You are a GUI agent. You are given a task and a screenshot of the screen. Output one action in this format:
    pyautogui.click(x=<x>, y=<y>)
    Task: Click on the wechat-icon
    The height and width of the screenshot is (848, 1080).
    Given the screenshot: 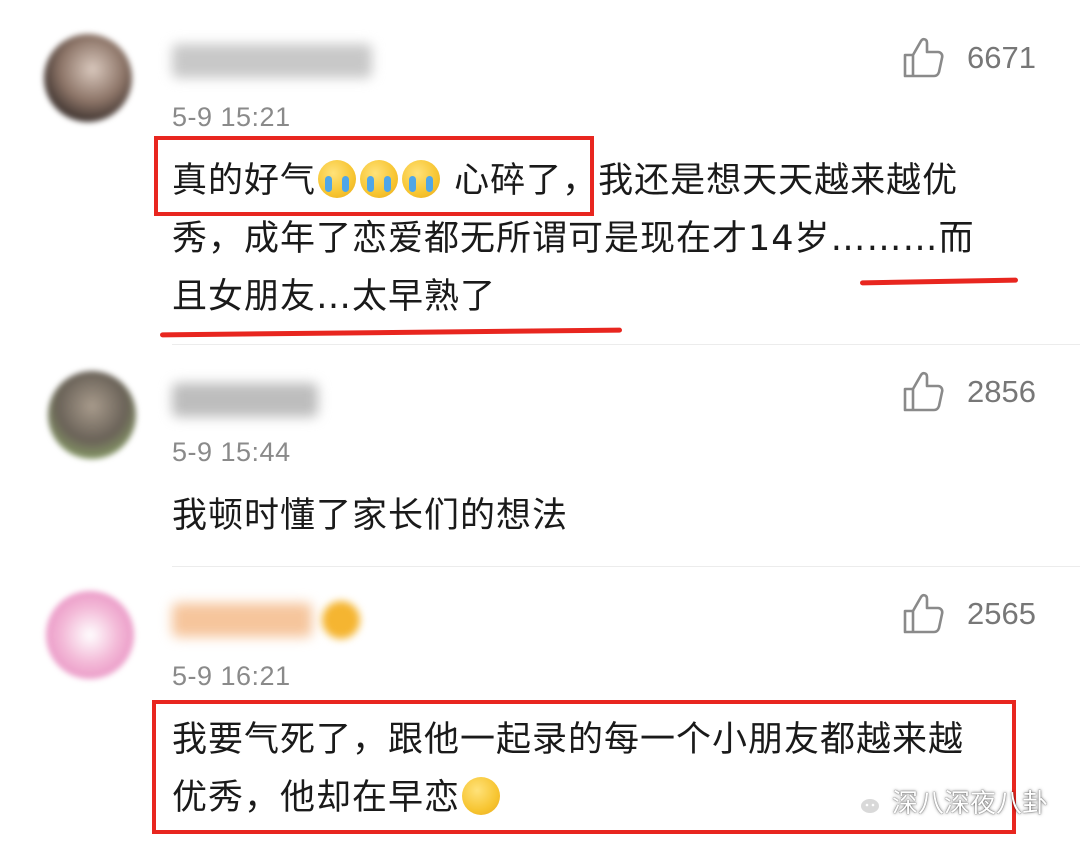 What is the action you would take?
    pyautogui.click(x=863, y=801)
    